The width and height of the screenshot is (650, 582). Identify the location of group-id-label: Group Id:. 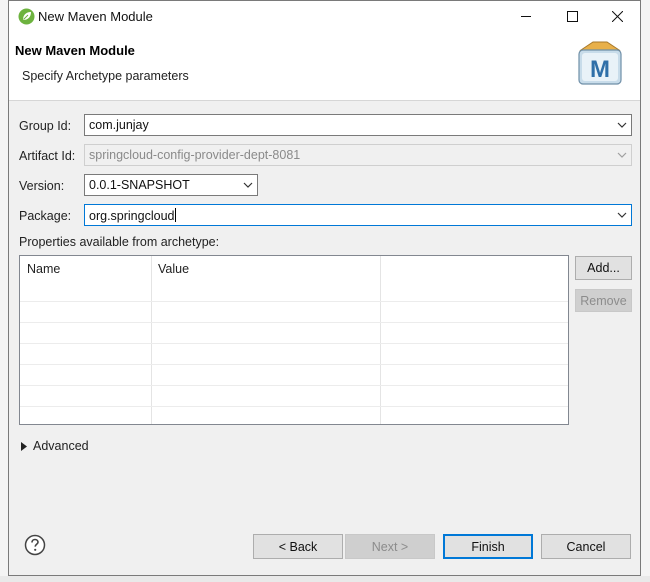
(45, 126).